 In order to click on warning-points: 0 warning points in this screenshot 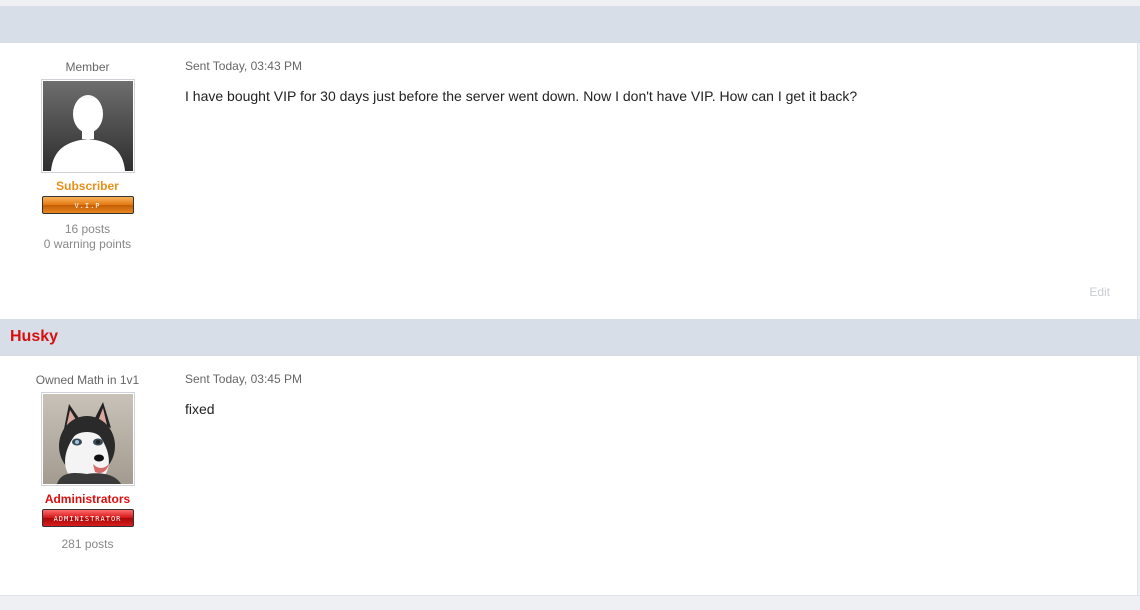, I will do `click(87, 244)`.